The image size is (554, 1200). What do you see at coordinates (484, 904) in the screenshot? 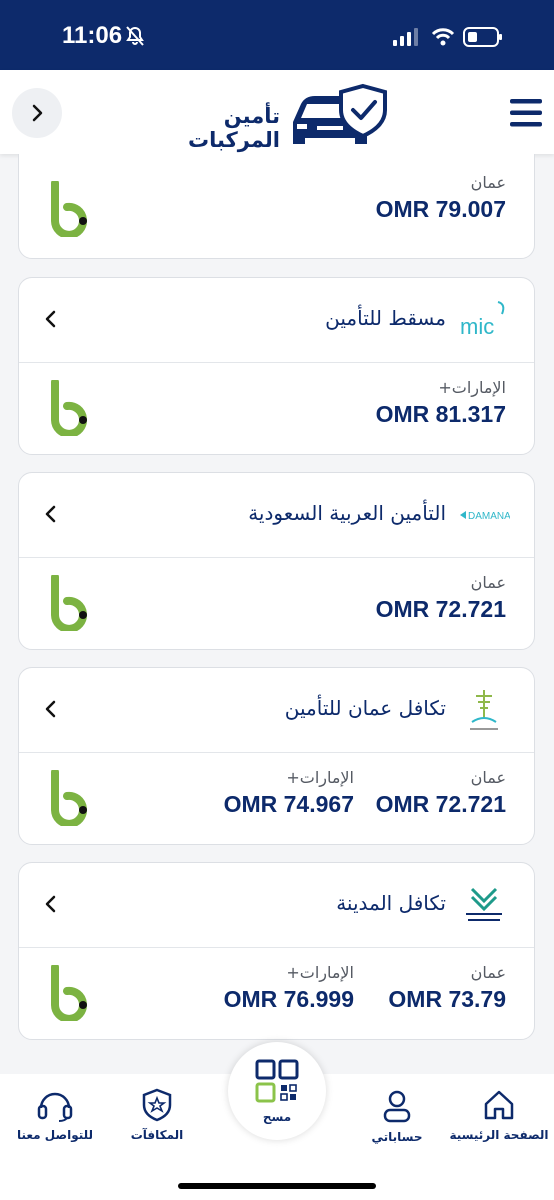
I see `al-madina-takaful-logo-icon` at bounding box center [484, 904].